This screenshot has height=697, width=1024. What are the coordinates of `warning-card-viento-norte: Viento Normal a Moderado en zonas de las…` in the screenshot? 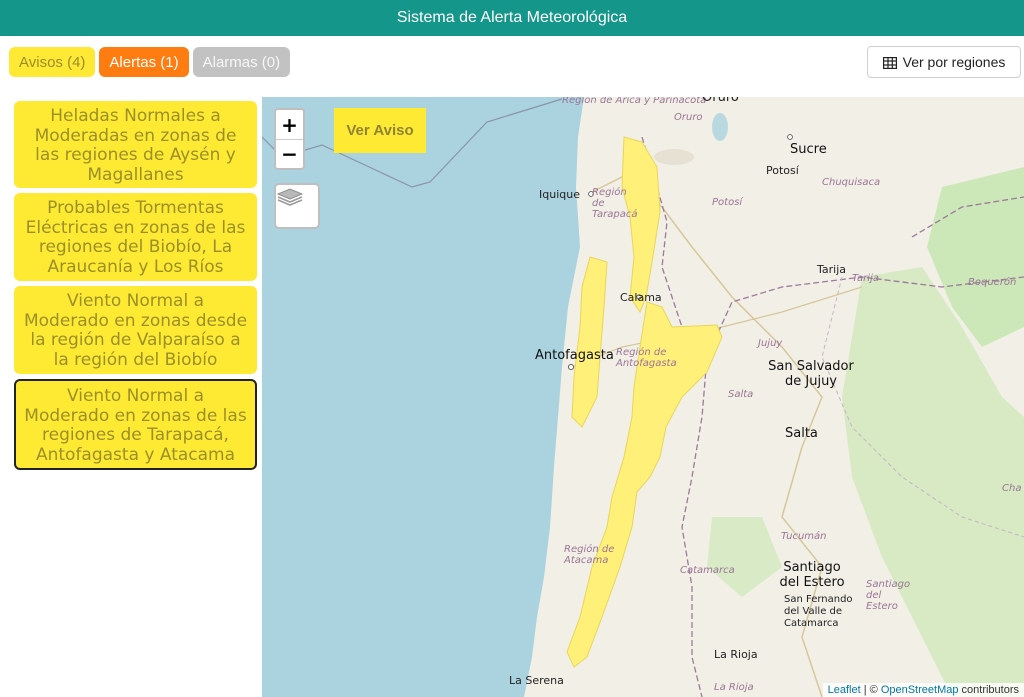 It's located at (135, 424).